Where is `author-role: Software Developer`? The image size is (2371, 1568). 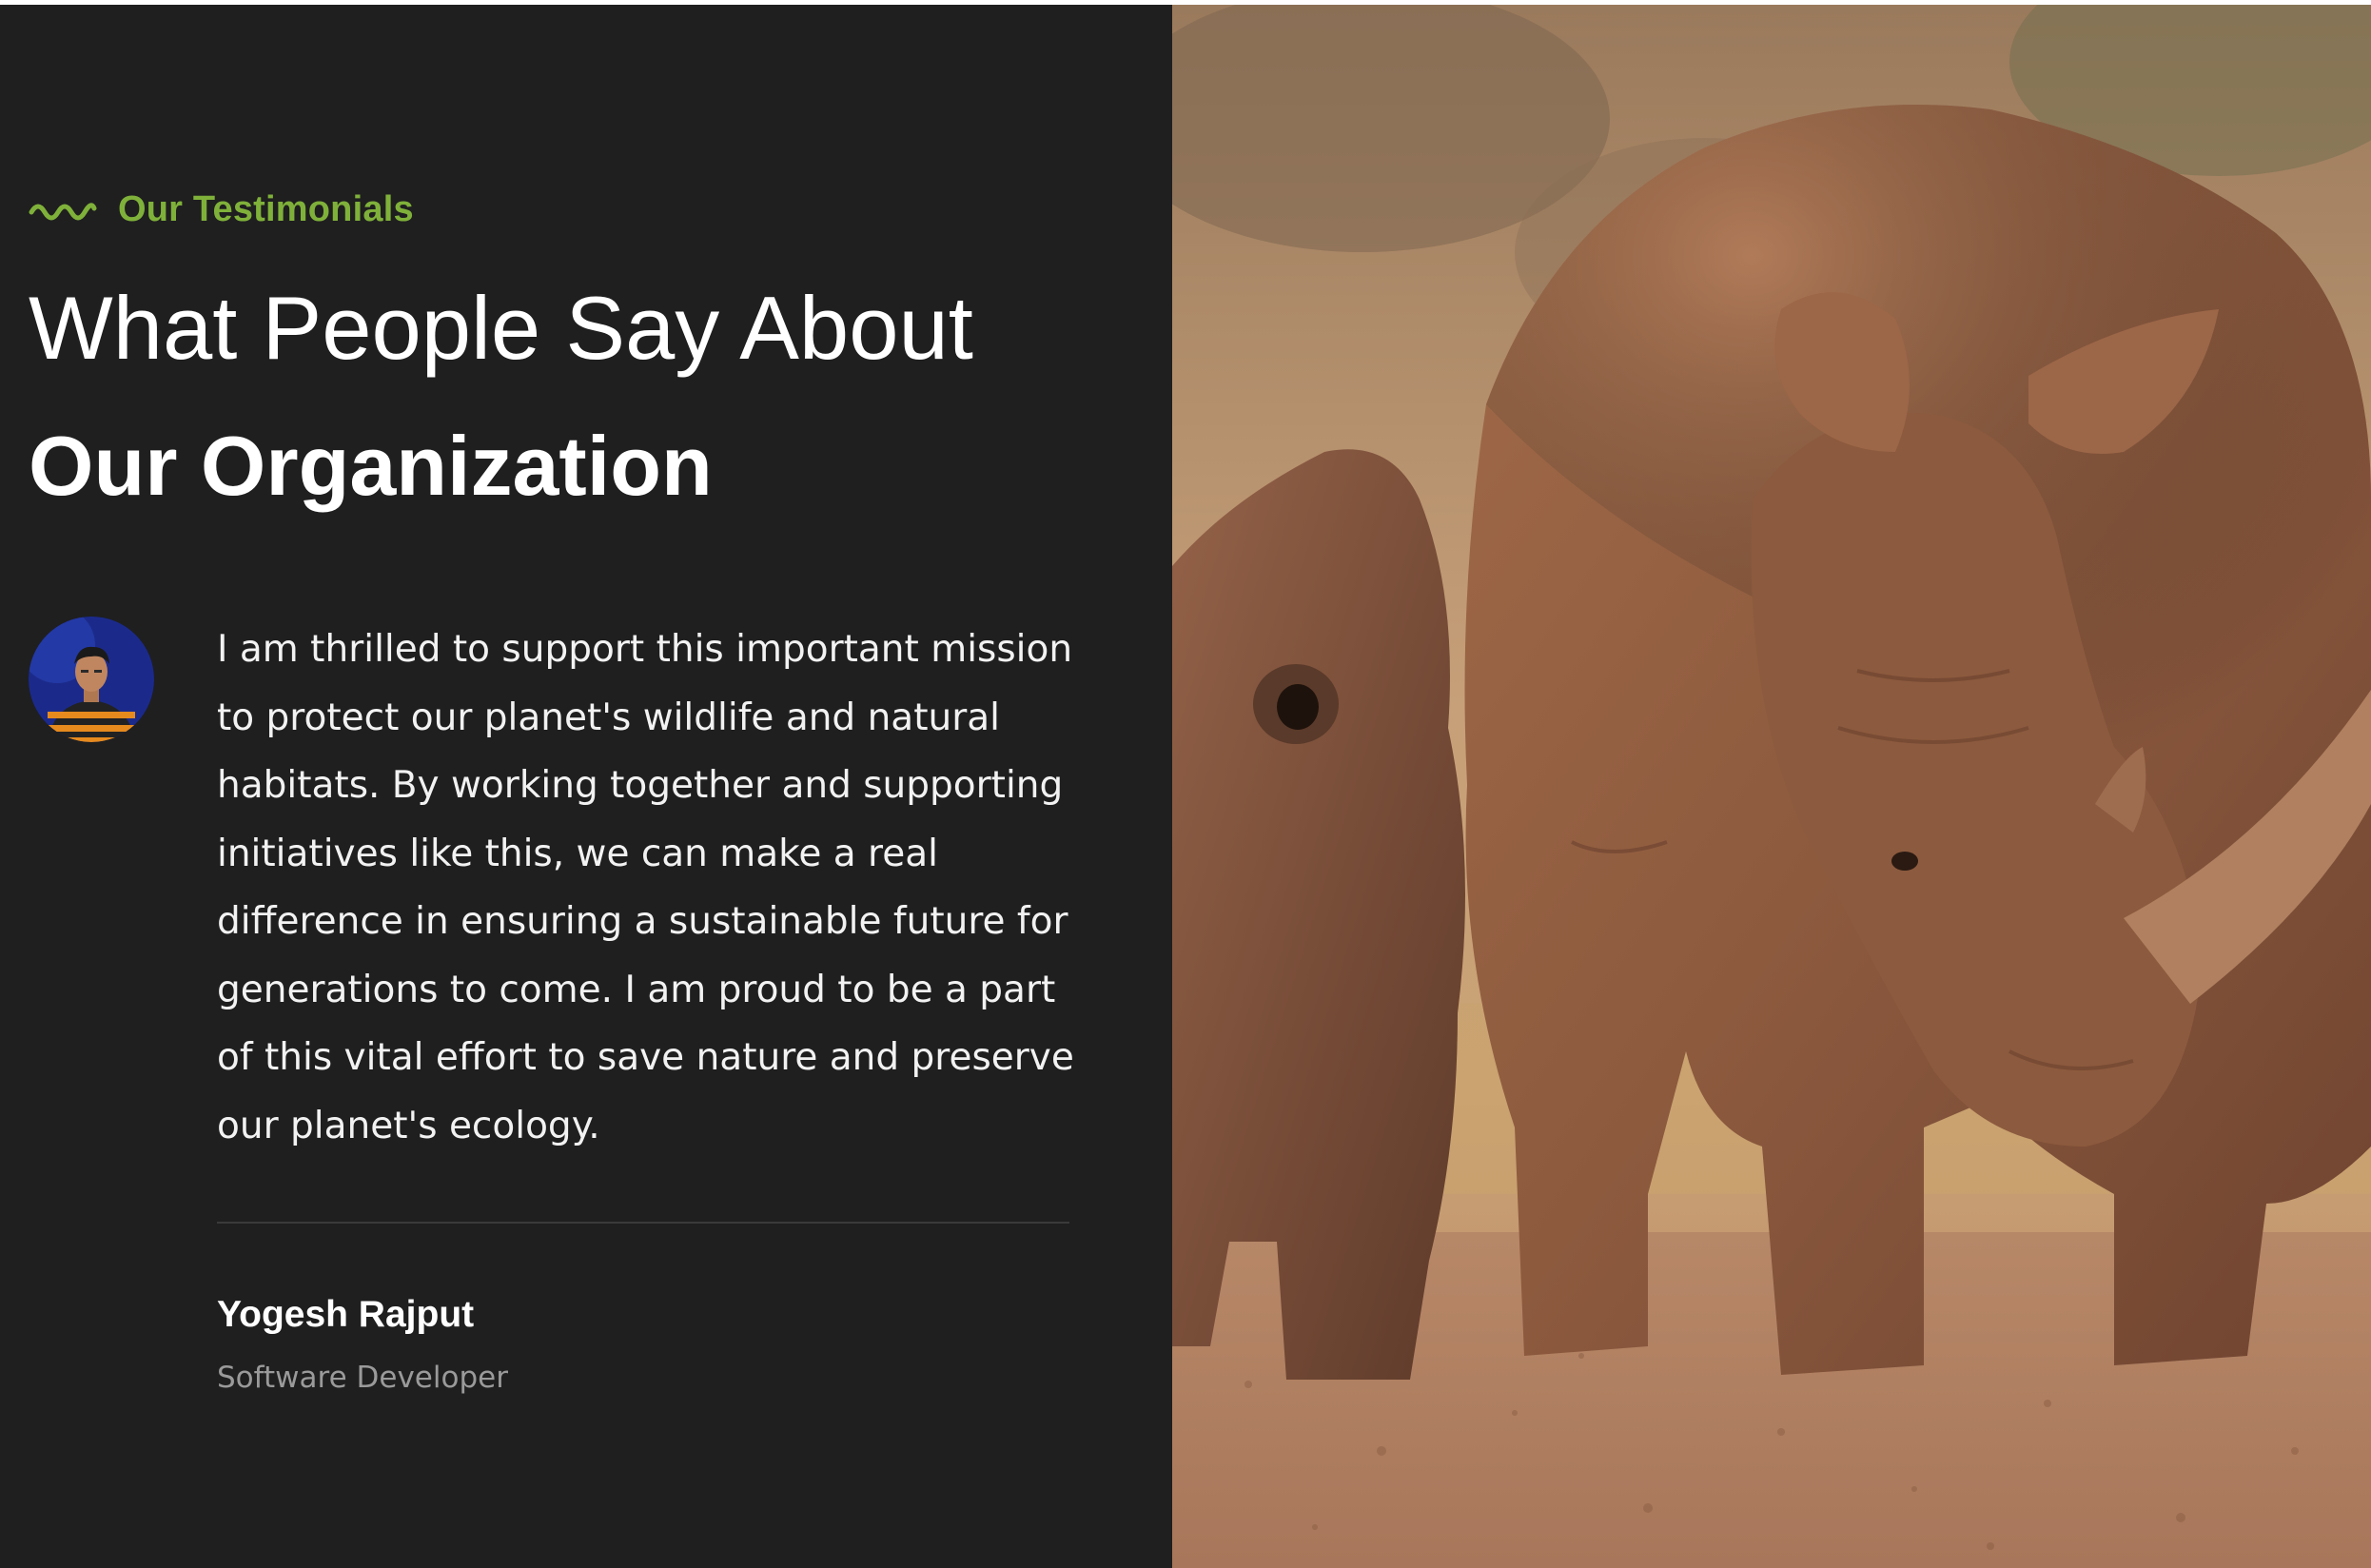 author-role: Software Developer is located at coordinates (363, 1378).